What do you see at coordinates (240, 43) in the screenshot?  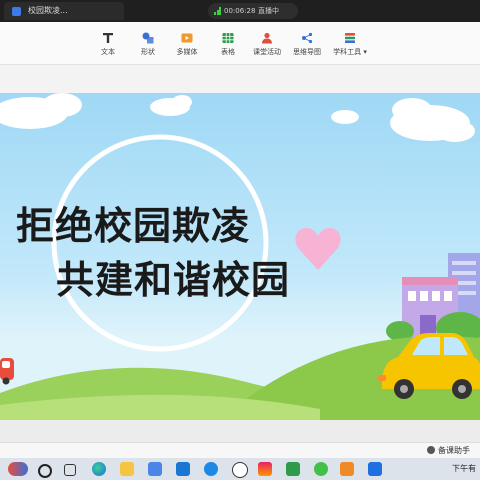 I see `editor-toolbar: 文本 形状 多媒体 表格 课堂活动 思维导图 学科工具 ▾` at bounding box center [240, 43].